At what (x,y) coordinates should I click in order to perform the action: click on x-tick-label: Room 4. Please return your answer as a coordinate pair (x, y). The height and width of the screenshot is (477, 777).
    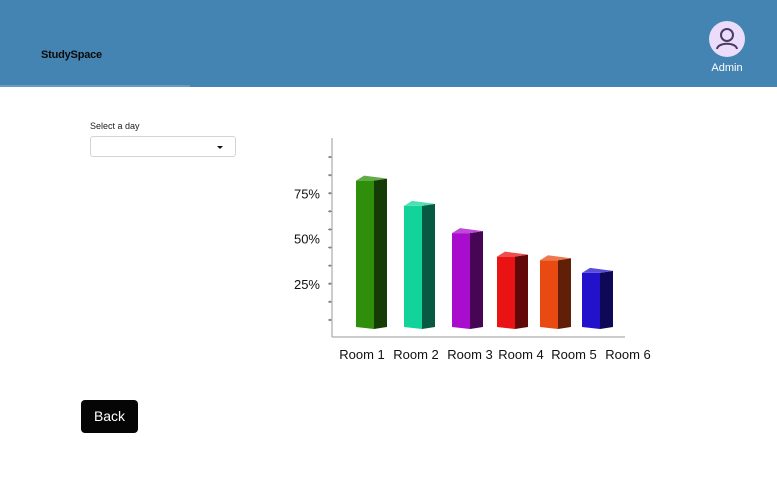
    Looking at the image, I should click on (521, 354).